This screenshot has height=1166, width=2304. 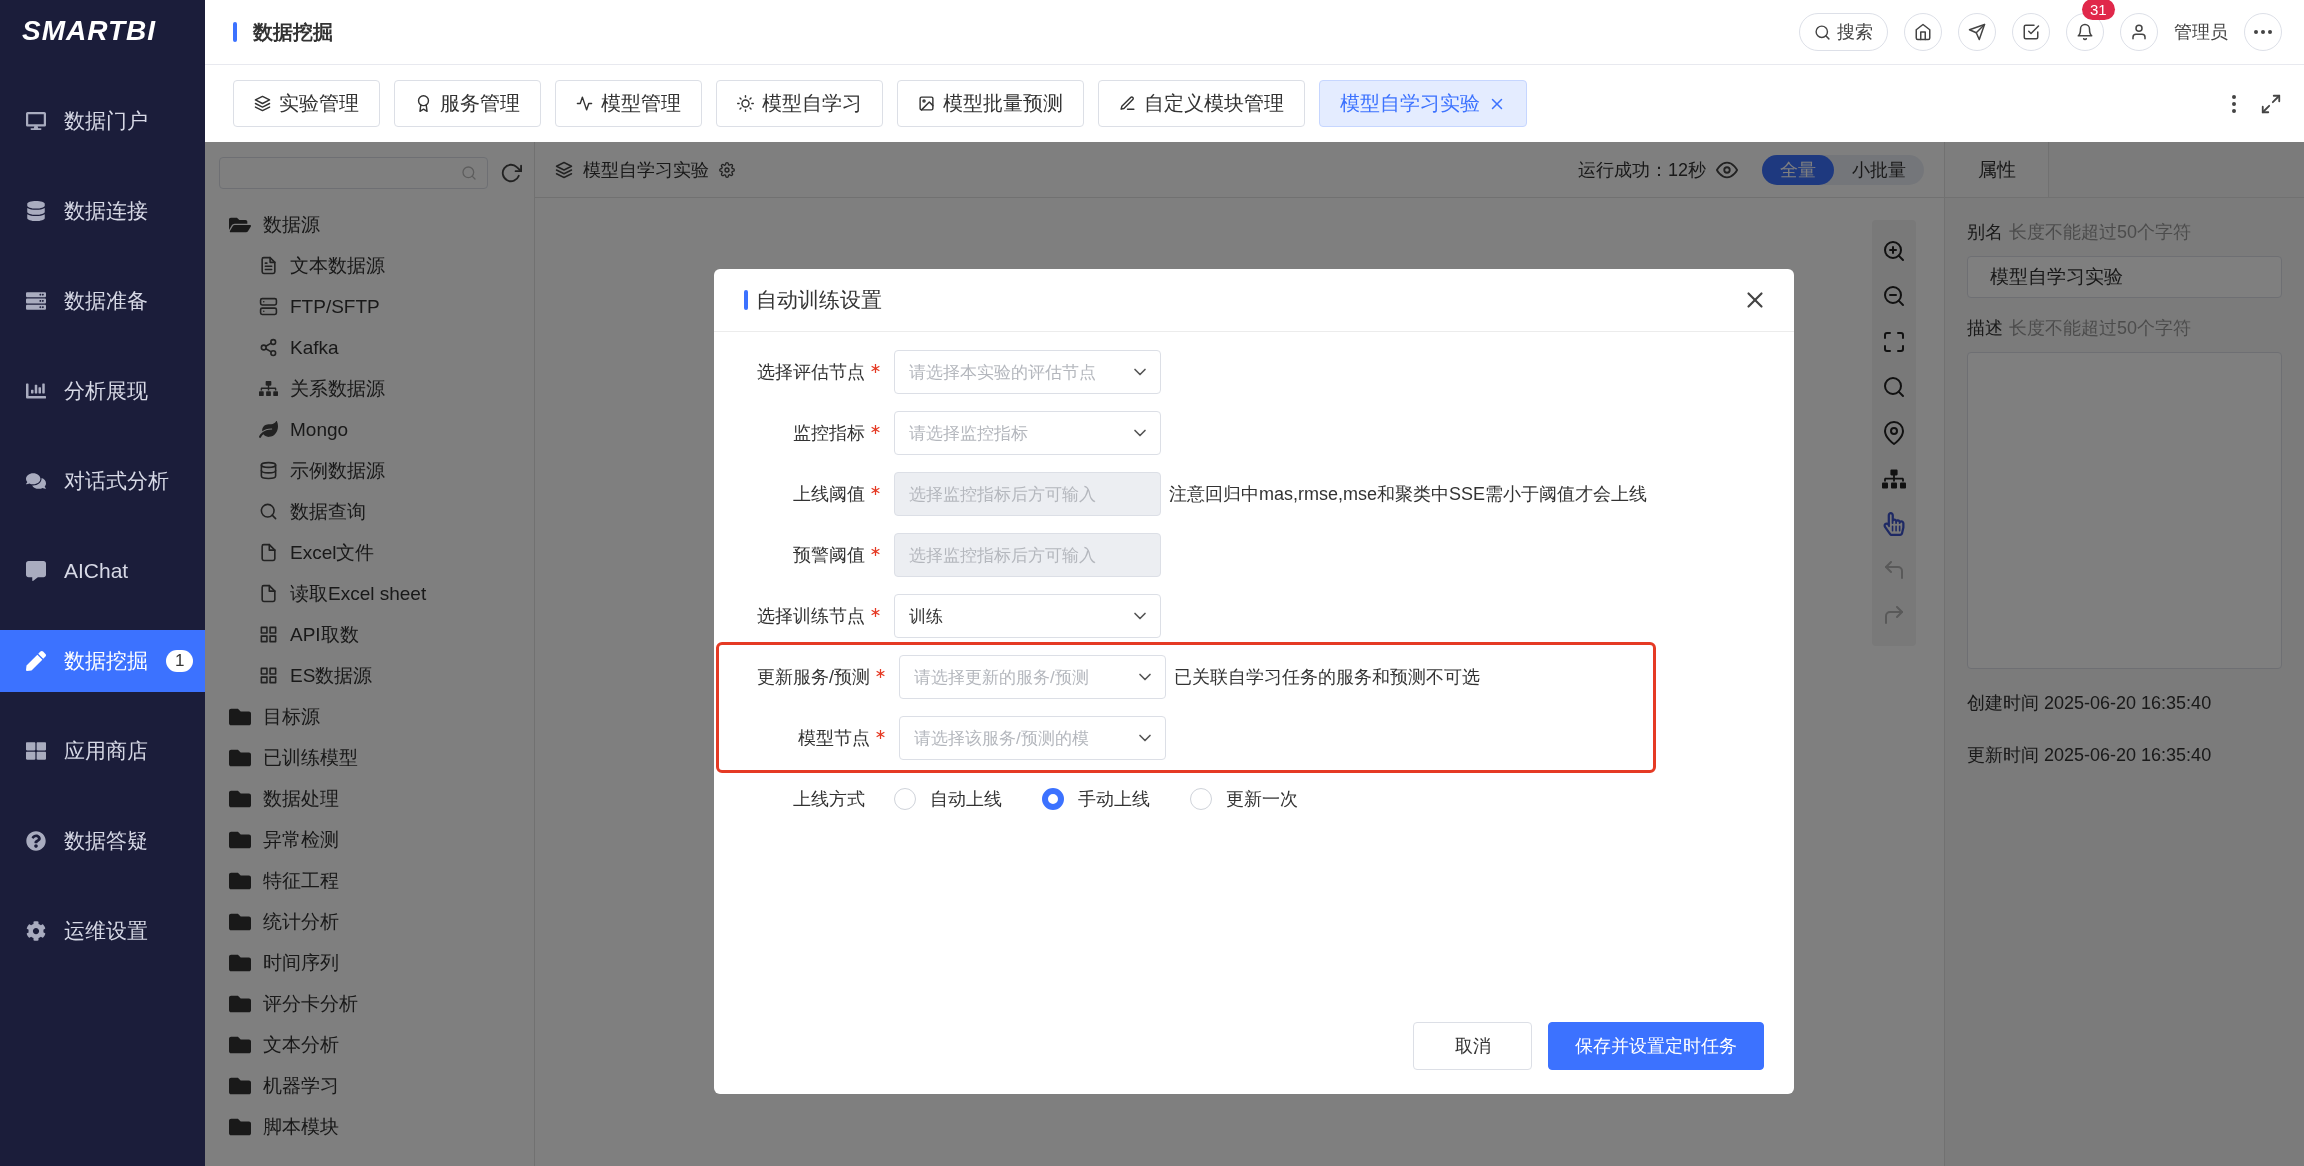 What do you see at coordinates (1423, 103) in the screenshot?
I see `tab: 模型自学习实验` at bounding box center [1423, 103].